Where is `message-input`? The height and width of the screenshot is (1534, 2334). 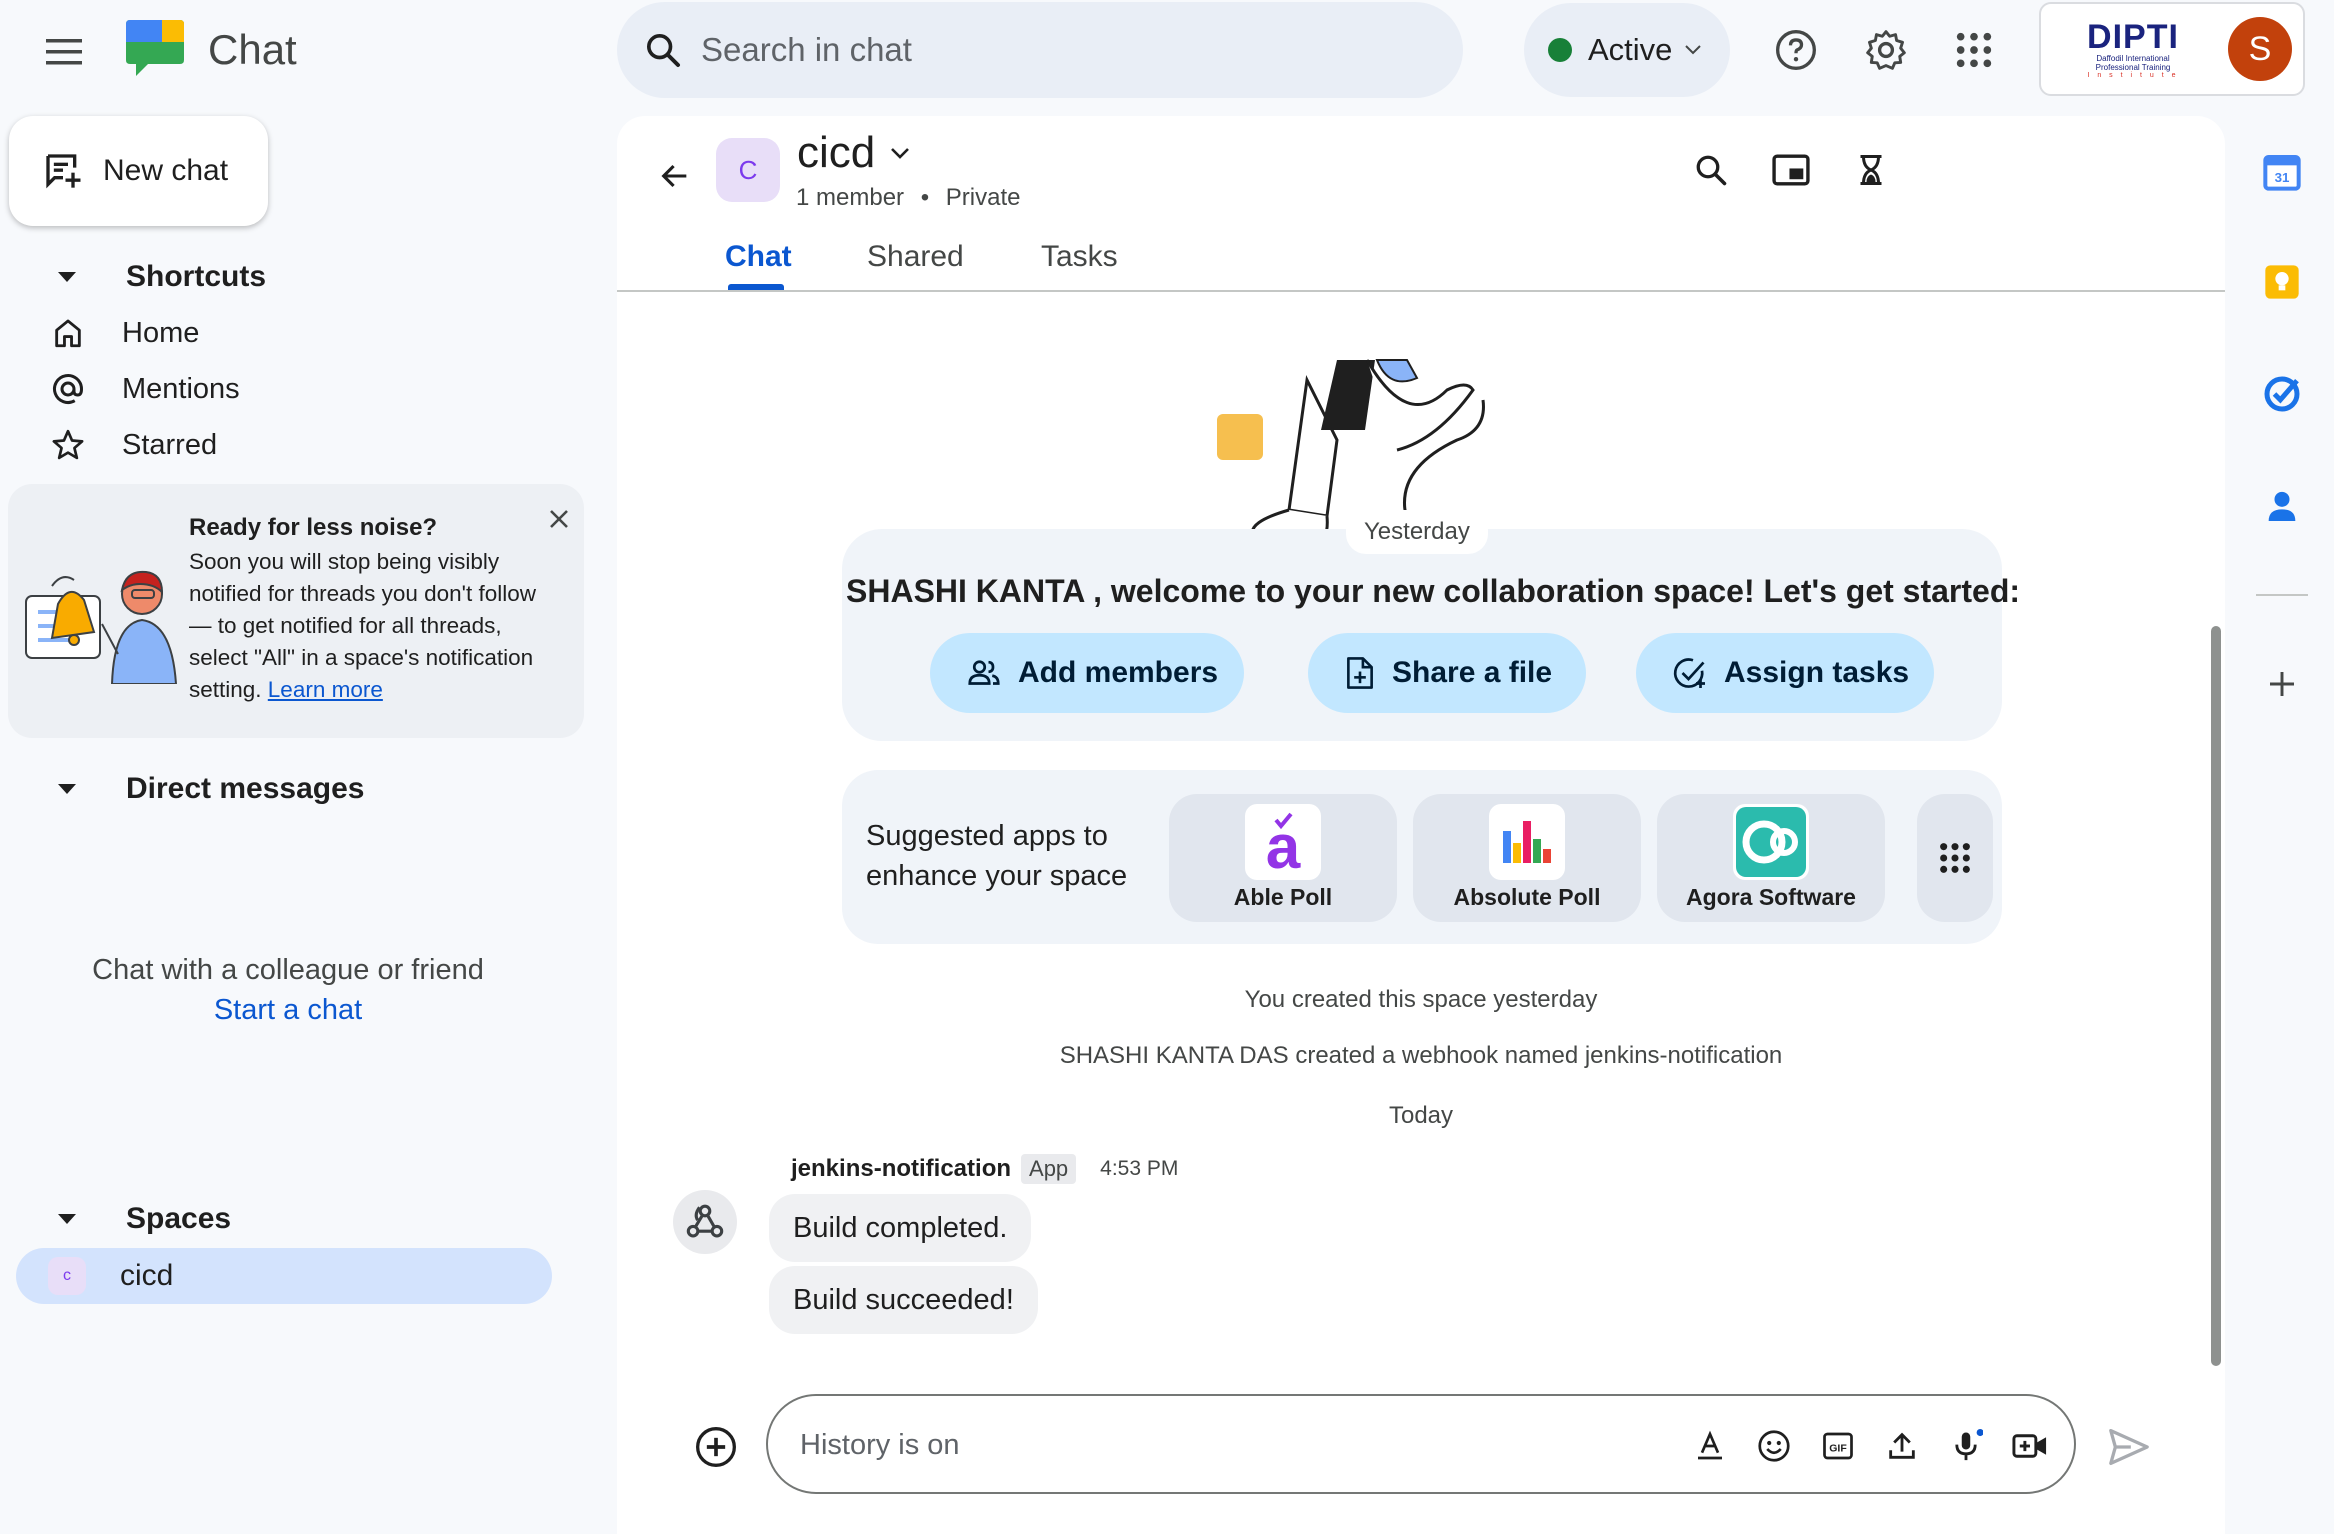
message-input is located at coordinates (1200, 1445).